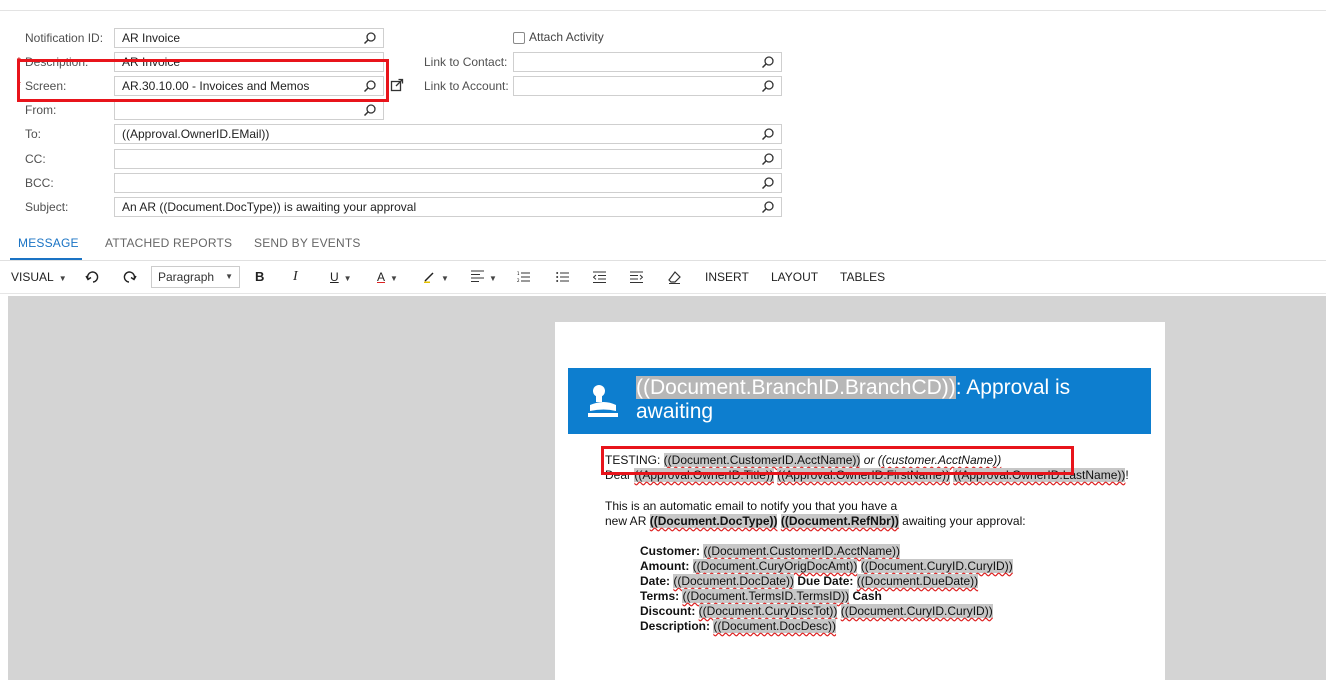 The width and height of the screenshot is (1326, 680). What do you see at coordinates (196, 134) in the screenshot?
I see `to-value: ((Approval.OwnerID.EMail))` at bounding box center [196, 134].